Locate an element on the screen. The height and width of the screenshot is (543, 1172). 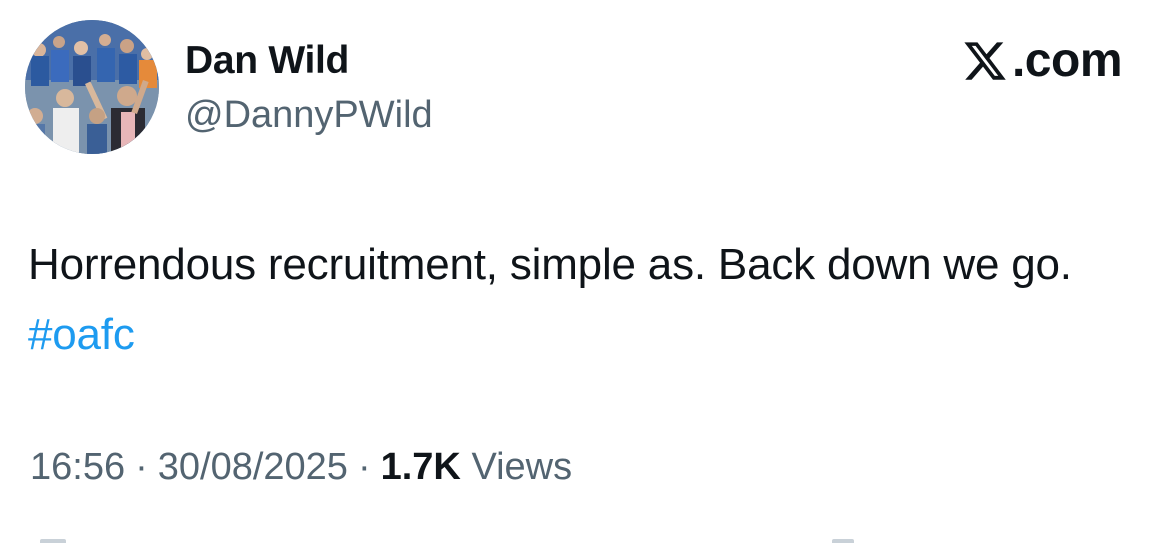
tweet-meta: 16:56 · 30/08/2025 · 1.7K Views is located at coordinates (301, 467).